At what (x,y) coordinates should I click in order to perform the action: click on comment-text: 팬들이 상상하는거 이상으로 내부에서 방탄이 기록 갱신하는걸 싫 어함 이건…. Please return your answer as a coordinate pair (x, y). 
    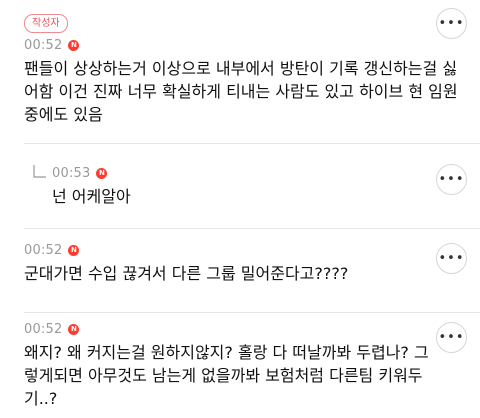
    Looking at the image, I should click on (241, 91).